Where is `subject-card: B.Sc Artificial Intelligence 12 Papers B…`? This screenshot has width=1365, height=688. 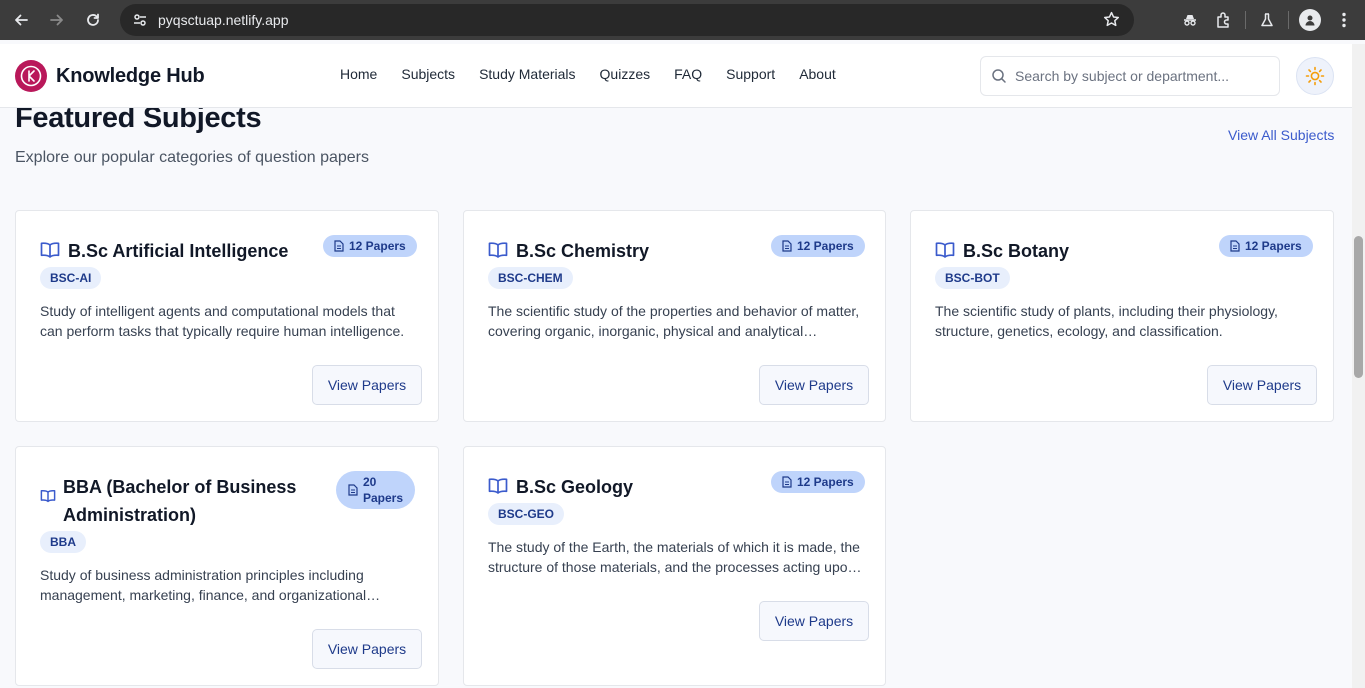 subject-card: B.Sc Artificial Intelligence 12 Papers B… is located at coordinates (227, 316).